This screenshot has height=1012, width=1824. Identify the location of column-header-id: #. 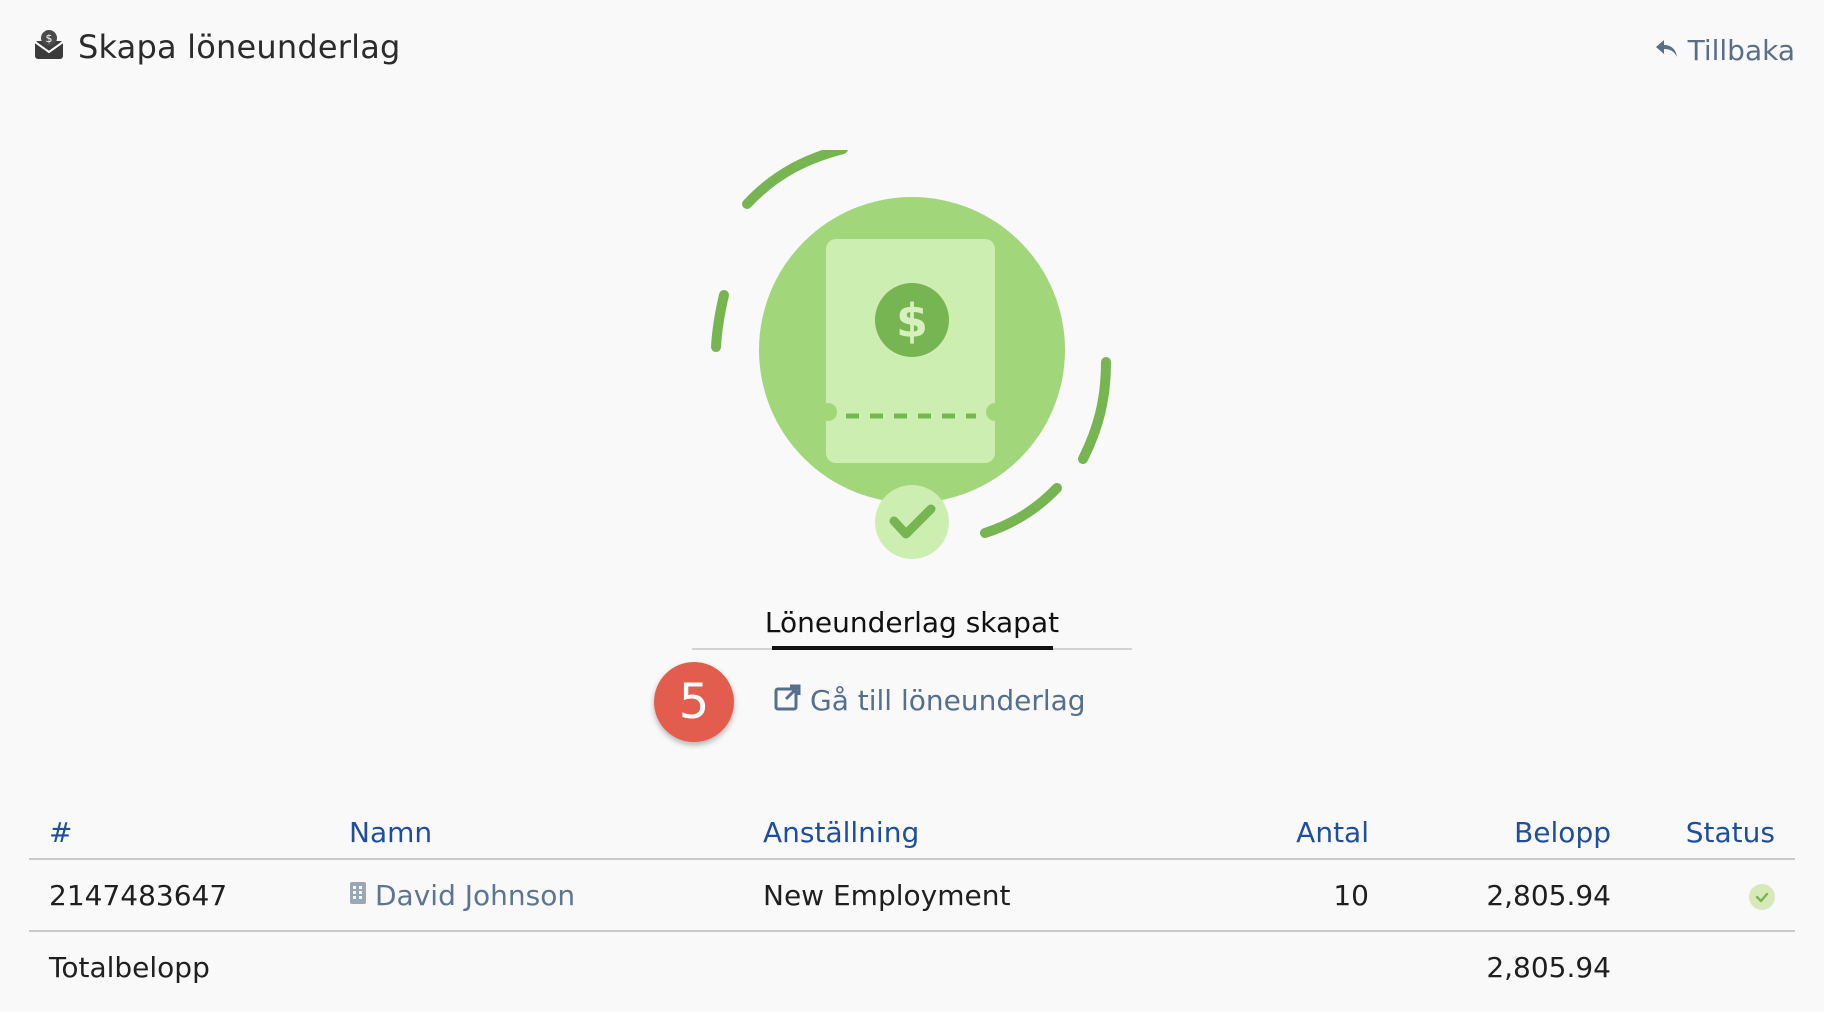
(61, 832).